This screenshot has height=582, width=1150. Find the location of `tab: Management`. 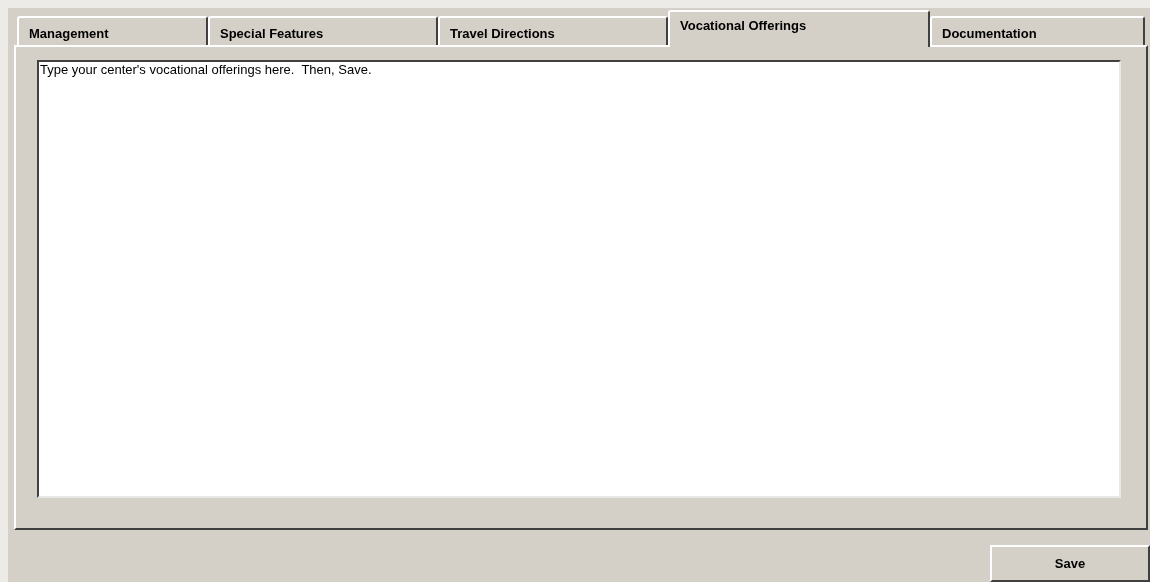

tab: Management is located at coordinates (112, 30).